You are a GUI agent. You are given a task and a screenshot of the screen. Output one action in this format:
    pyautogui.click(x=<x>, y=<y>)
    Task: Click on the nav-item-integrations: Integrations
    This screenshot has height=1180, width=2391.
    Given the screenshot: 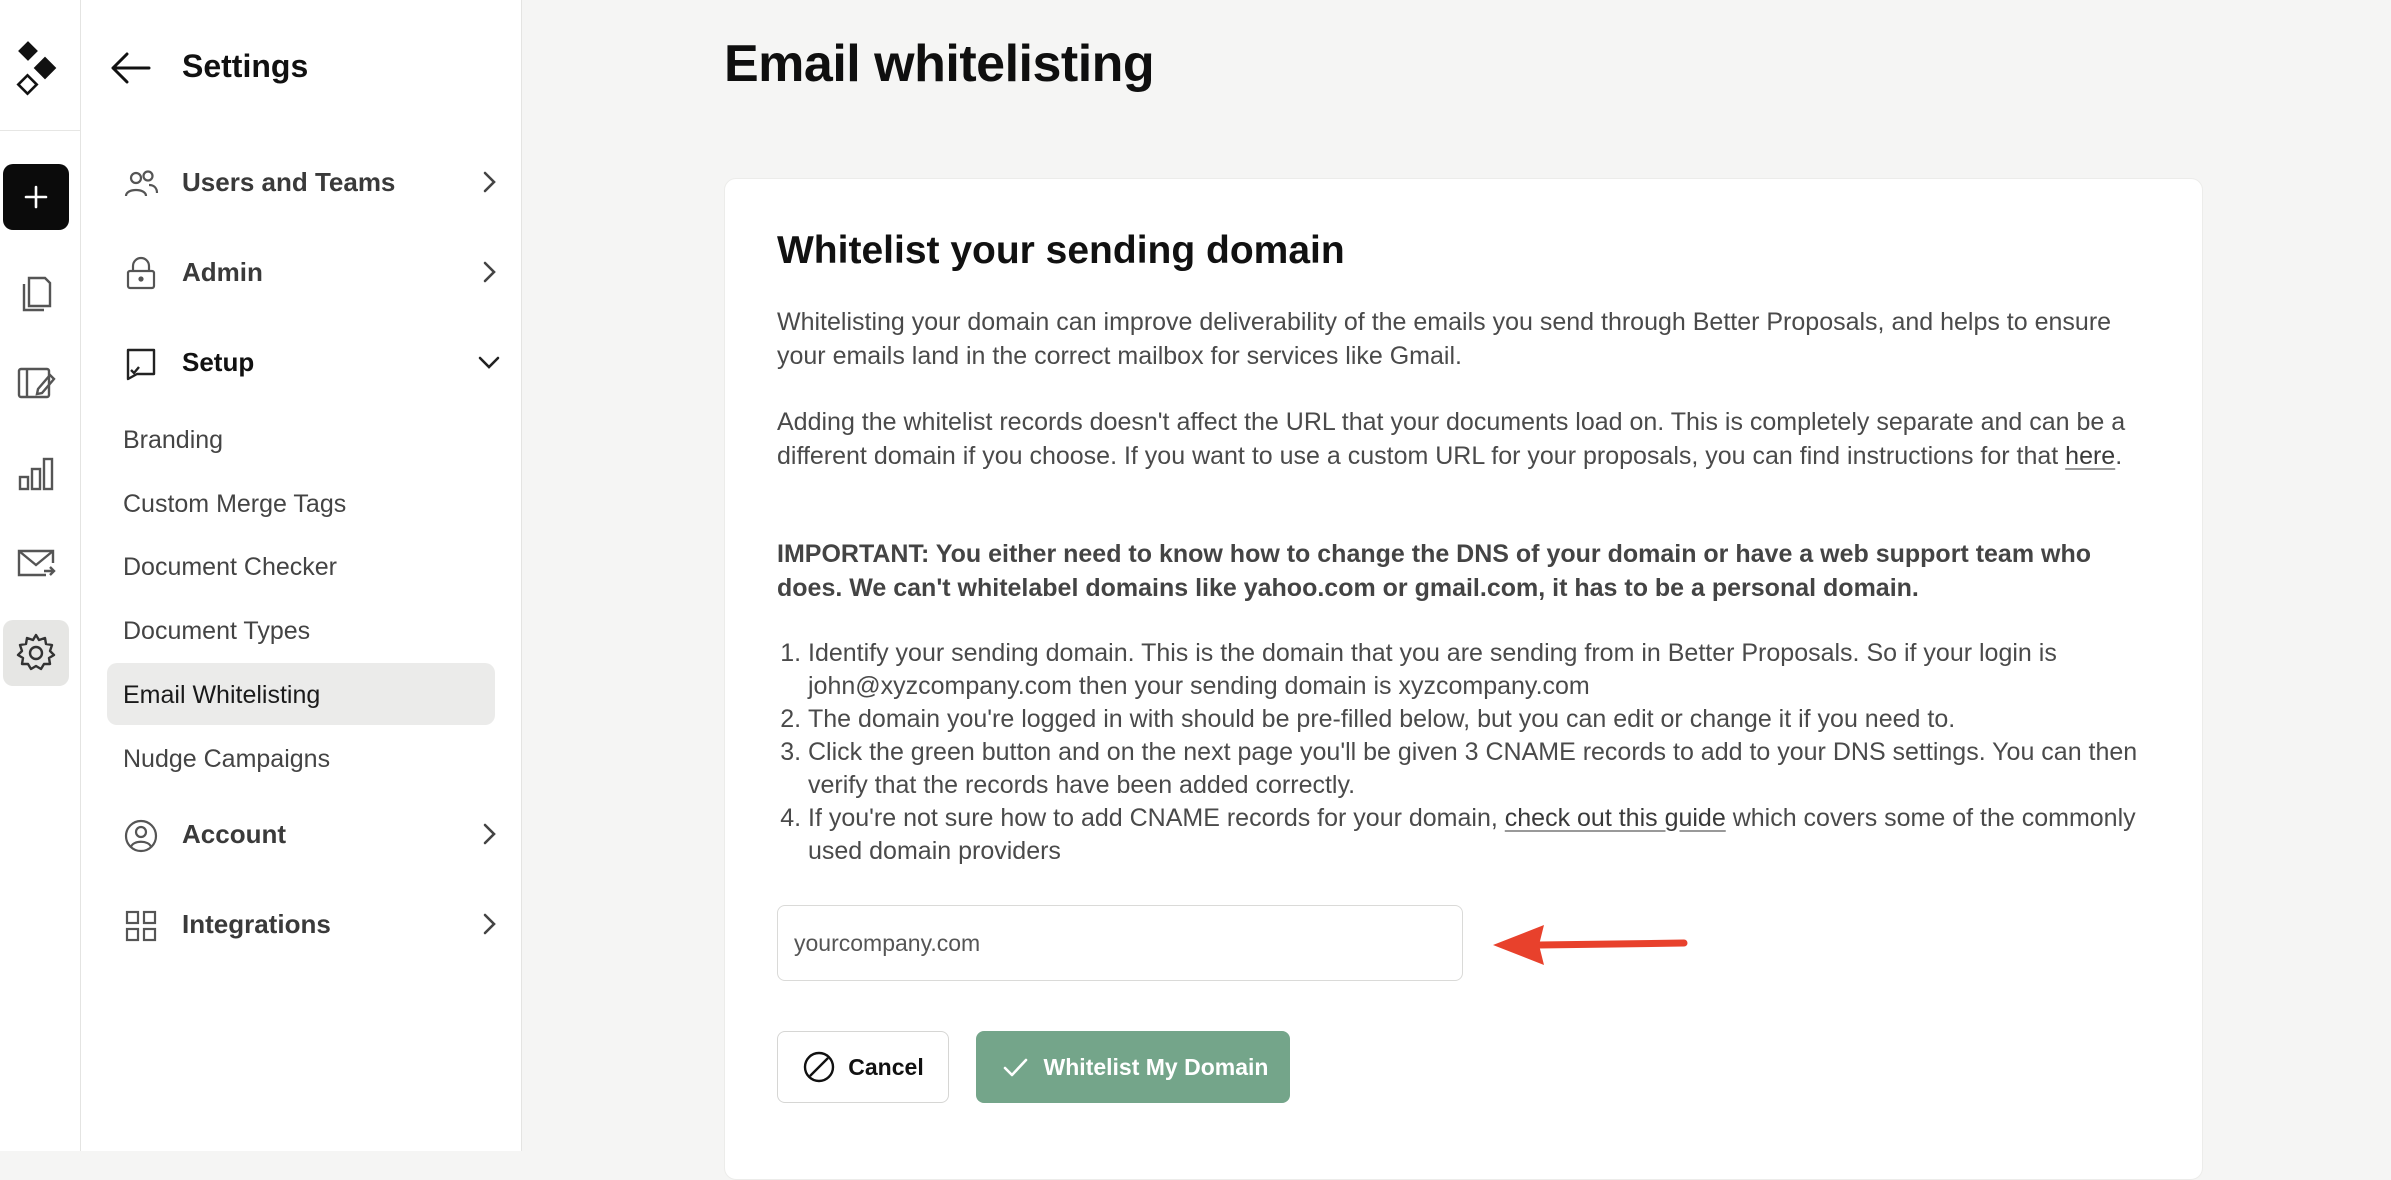 What is the action you would take?
    pyautogui.click(x=301, y=924)
    